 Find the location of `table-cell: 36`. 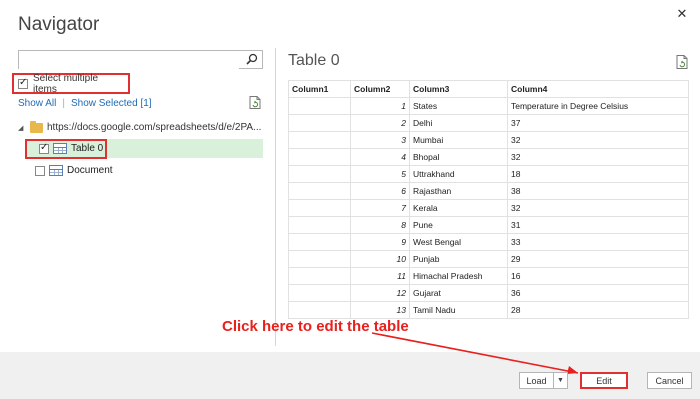

table-cell: 36 is located at coordinates (598, 293).